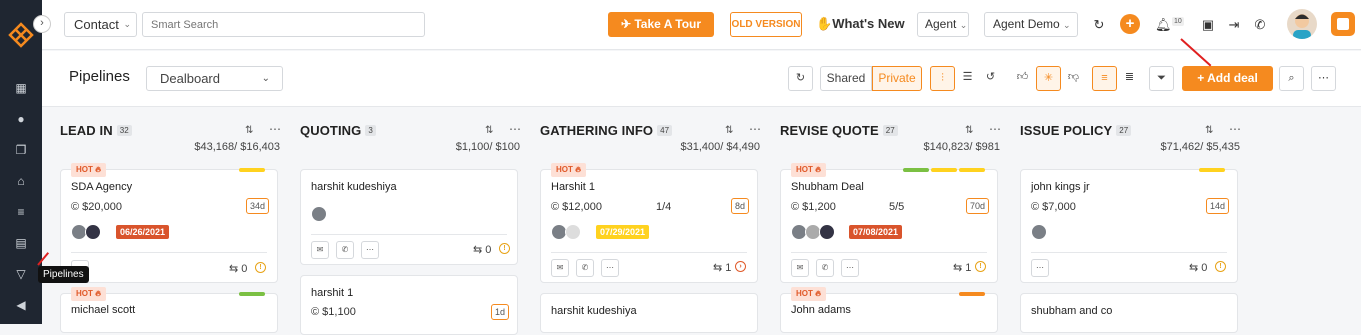 The height and width of the screenshot is (335, 1361). Describe the element at coordinates (409, 217) in the screenshot. I see `deal-card: harshit kudeshiya ✉ ✆ ⋯ ⇆ 0 !` at that location.